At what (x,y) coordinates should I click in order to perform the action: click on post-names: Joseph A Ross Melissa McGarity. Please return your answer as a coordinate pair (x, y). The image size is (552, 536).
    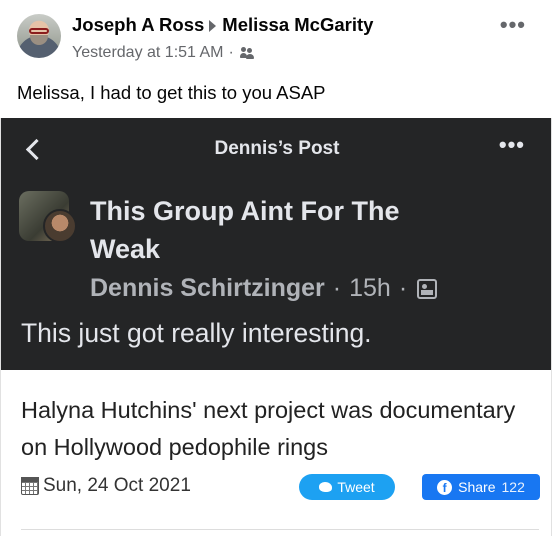
    Looking at the image, I should click on (222, 25).